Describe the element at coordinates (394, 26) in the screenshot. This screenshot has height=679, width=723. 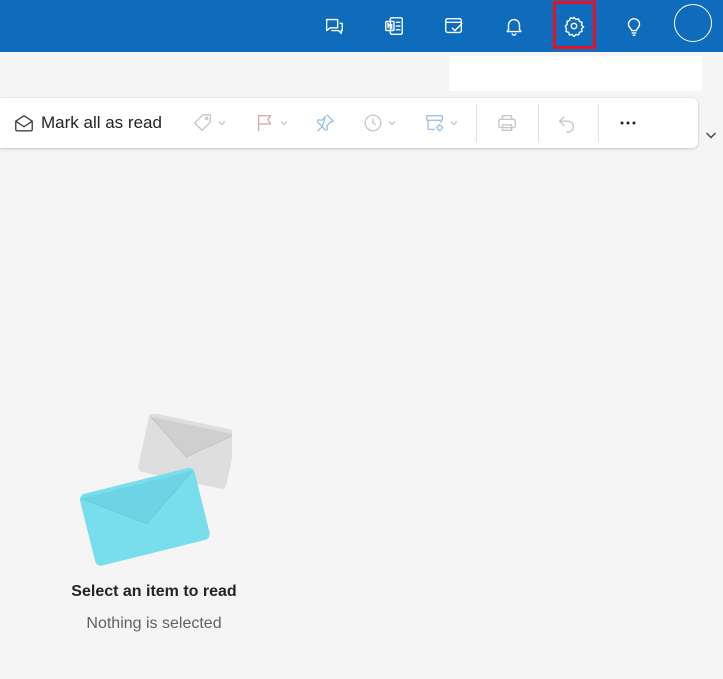
I see `onenote-icon` at that location.